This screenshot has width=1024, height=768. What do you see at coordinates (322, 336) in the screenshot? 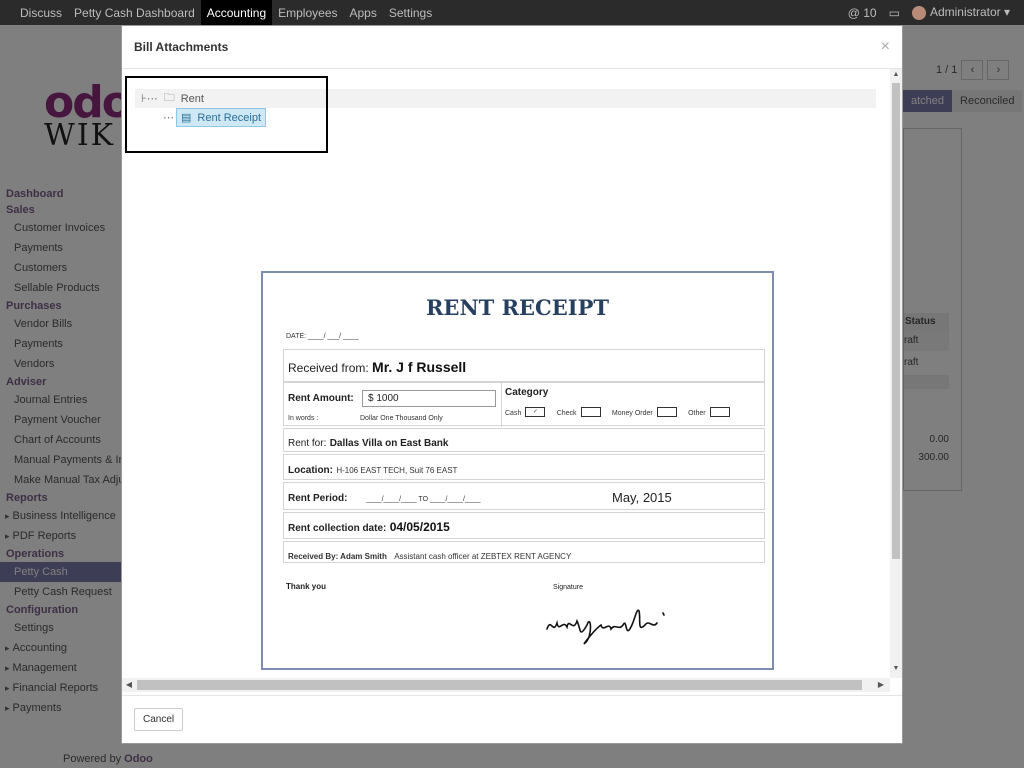
I see `receipt-date: DATE: ____/ ___/ ____` at bounding box center [322, 336].